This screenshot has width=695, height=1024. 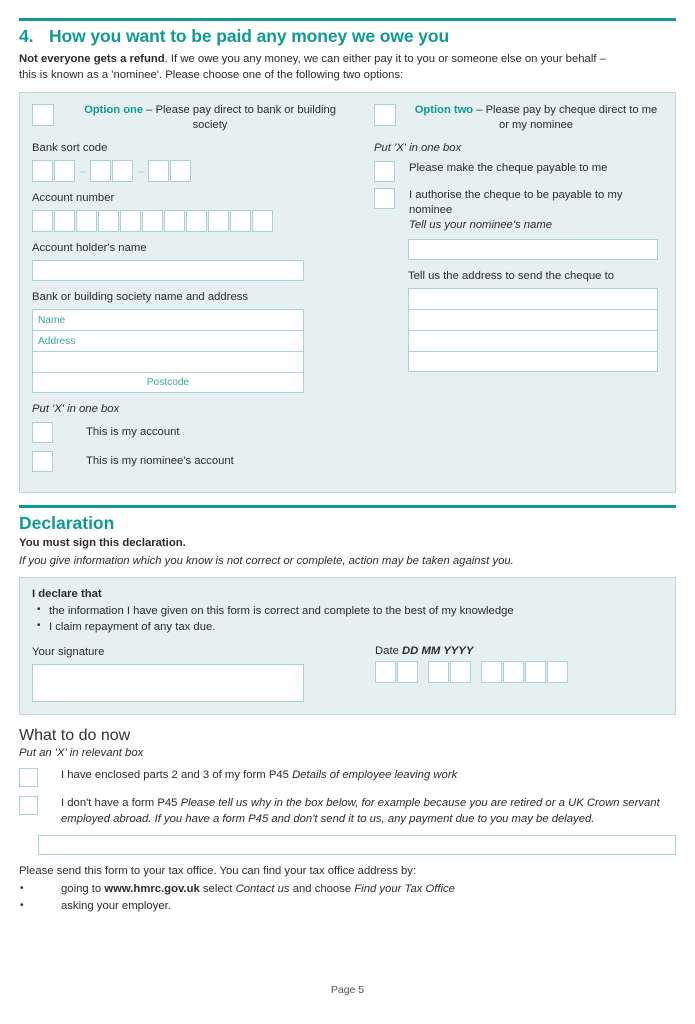 What do you see at coordinates (217, 889) in the screenshot?
I see `send-bullet-mid: select` at bounding box center [217, 889].